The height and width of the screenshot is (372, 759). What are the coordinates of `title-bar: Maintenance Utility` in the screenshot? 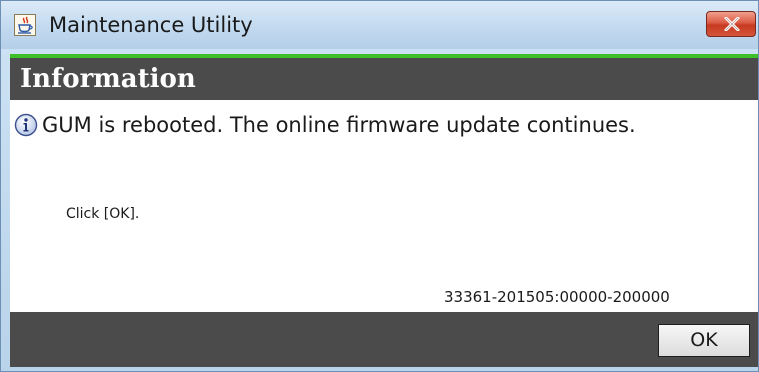 It's located at (379, 25).